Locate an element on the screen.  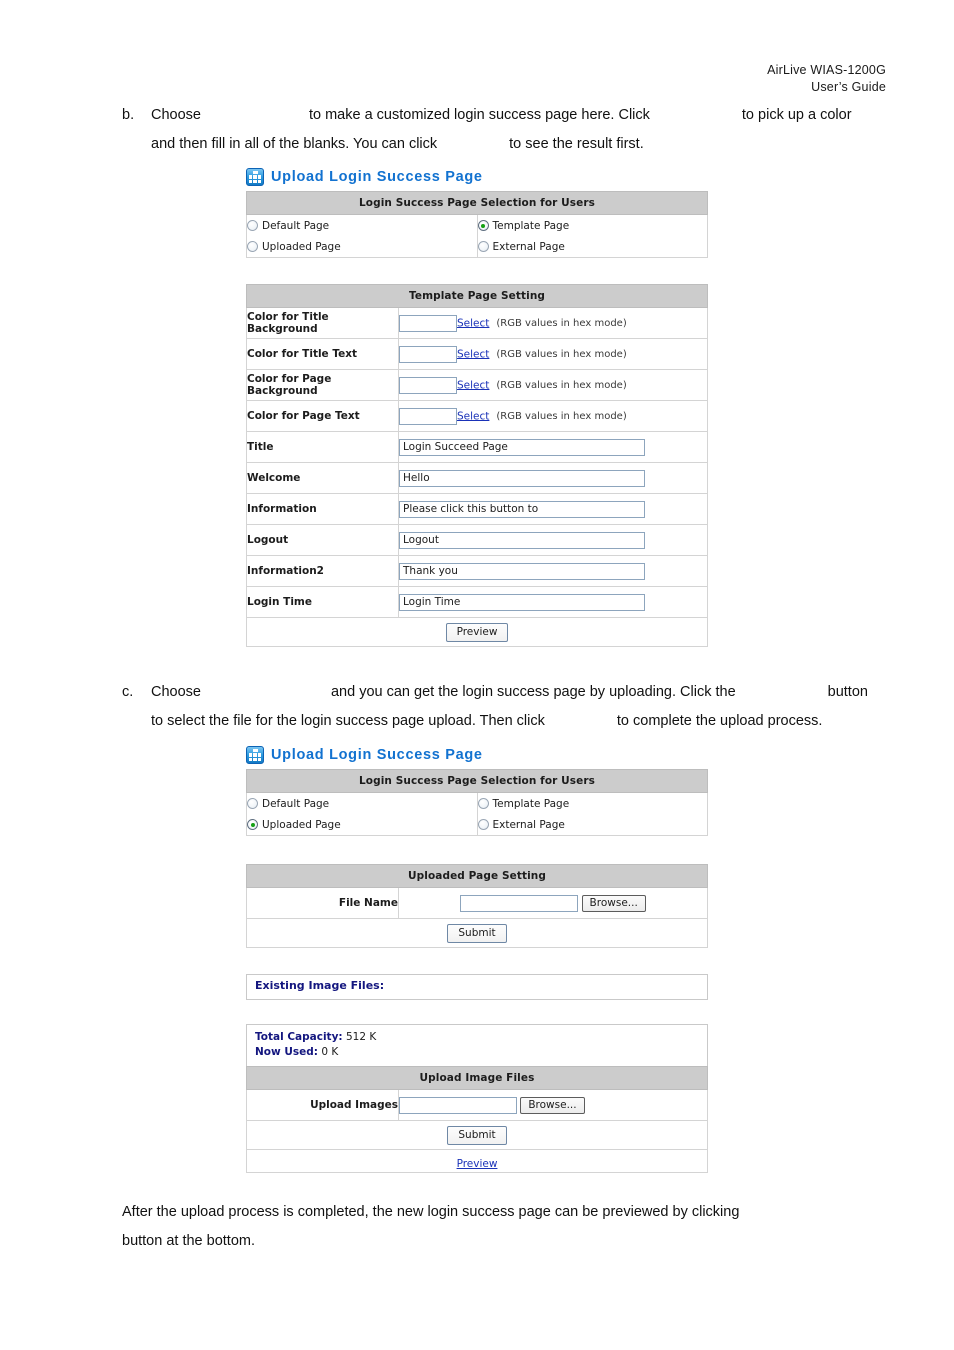
select-link-title-background: Select is located at coordinates (473, 323).